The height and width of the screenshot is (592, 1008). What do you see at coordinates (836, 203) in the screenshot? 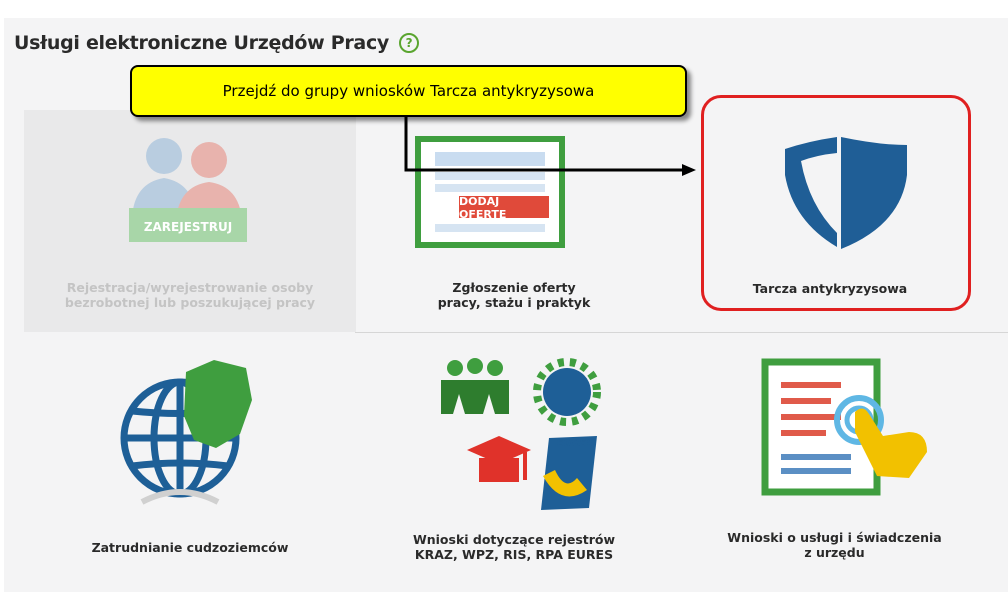
I see `highlight-box` at bounding box center [836, 203].